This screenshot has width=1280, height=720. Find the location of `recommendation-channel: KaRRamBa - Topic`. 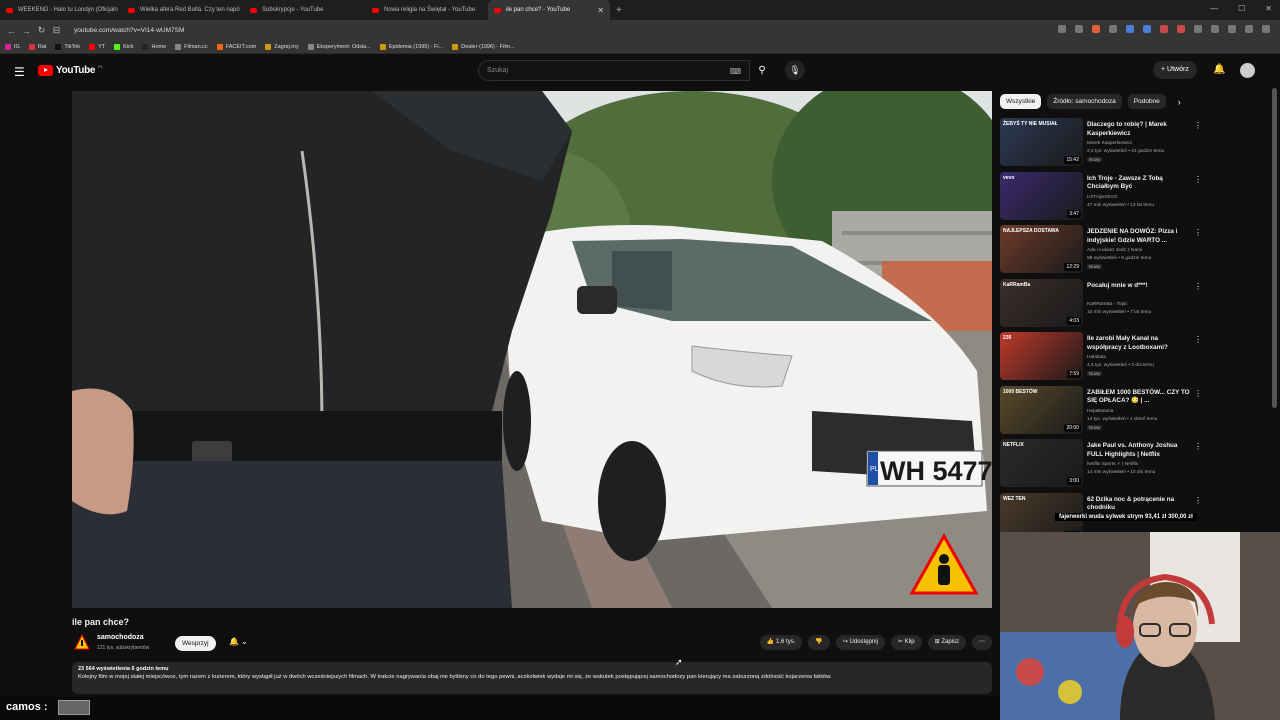

recommendation-channel: KaRRamBa - Topic is located at coordinates (1107, 304).